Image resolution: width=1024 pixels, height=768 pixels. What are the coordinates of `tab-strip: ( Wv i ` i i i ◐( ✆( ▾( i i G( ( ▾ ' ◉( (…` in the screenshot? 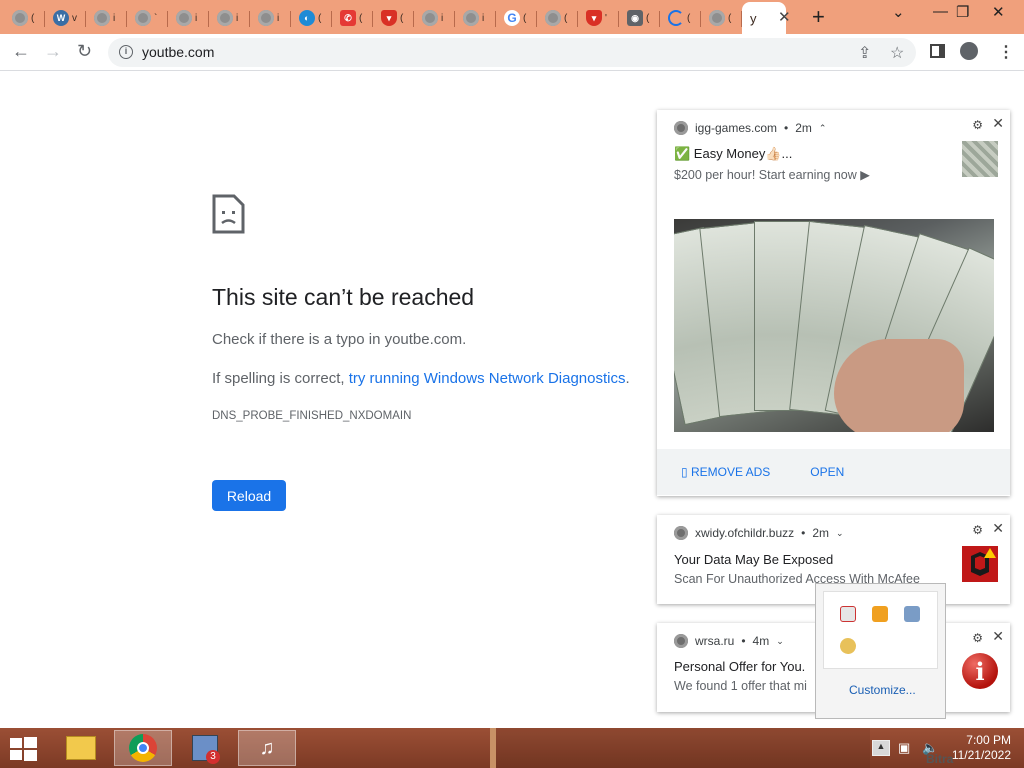 It's located at (512, 17).